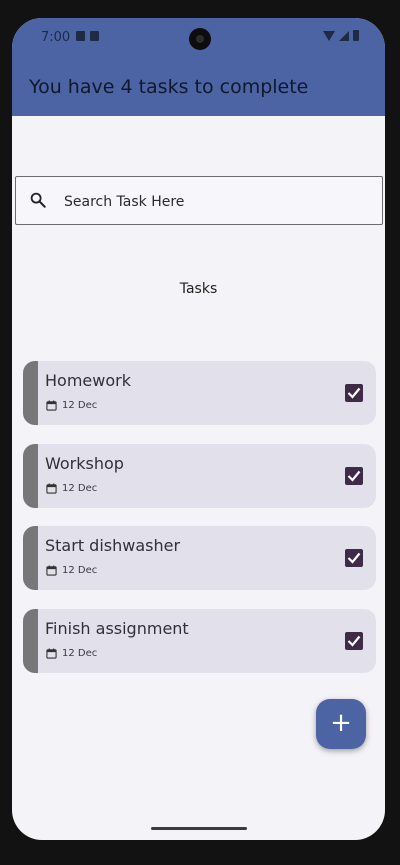  I want to click on wifi-icon, so click(329, 35).